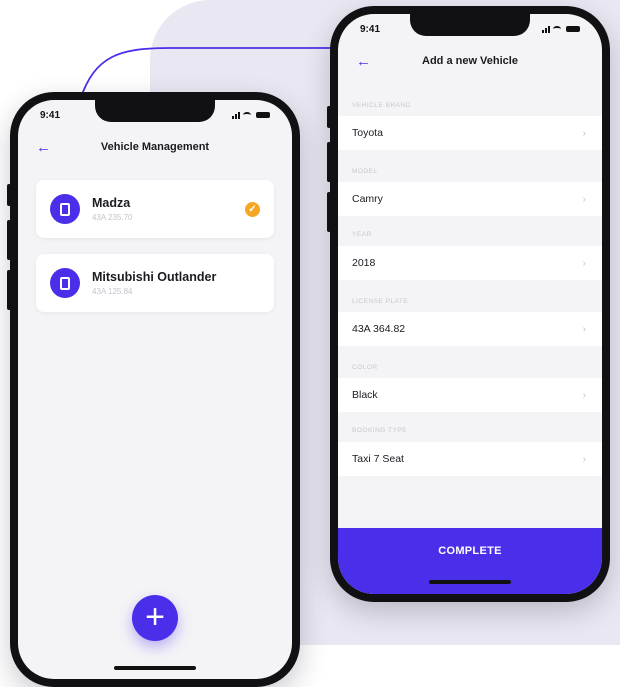 Image resolution: width=620 pixels, height=687 pixels. I want to click on vehicle-card-madza: Madza 43A 235.70 ✓, so click(155, 209).